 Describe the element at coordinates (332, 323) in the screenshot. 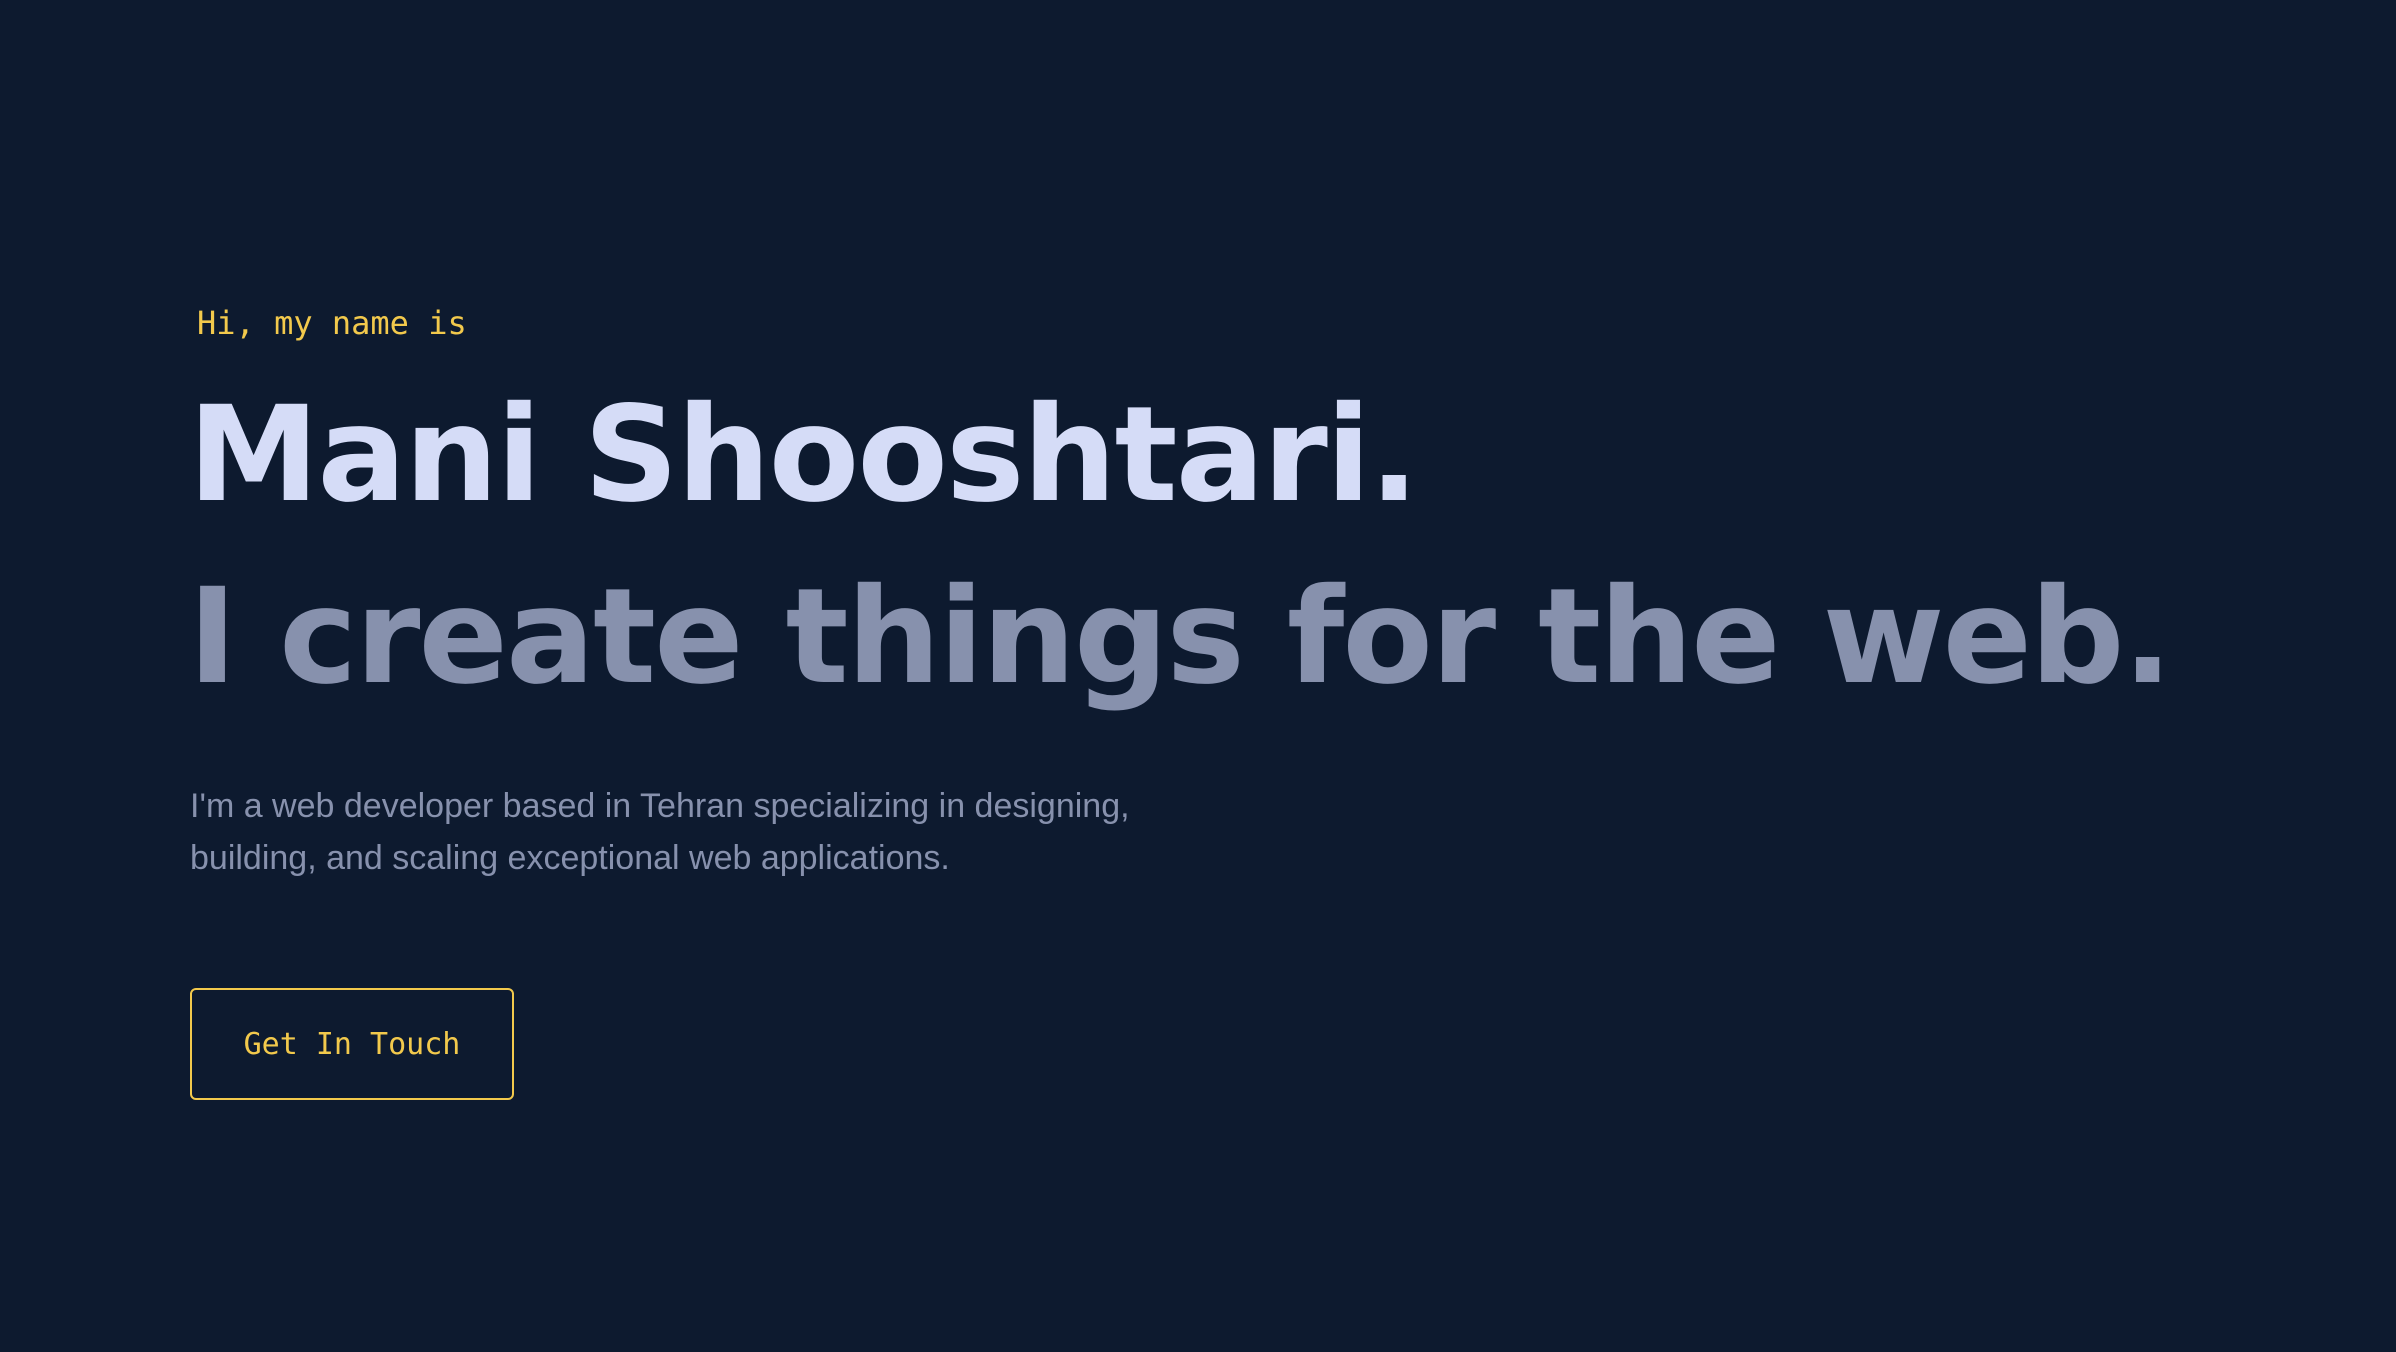

I see `greeting-text: Hi, my name is` at that location.